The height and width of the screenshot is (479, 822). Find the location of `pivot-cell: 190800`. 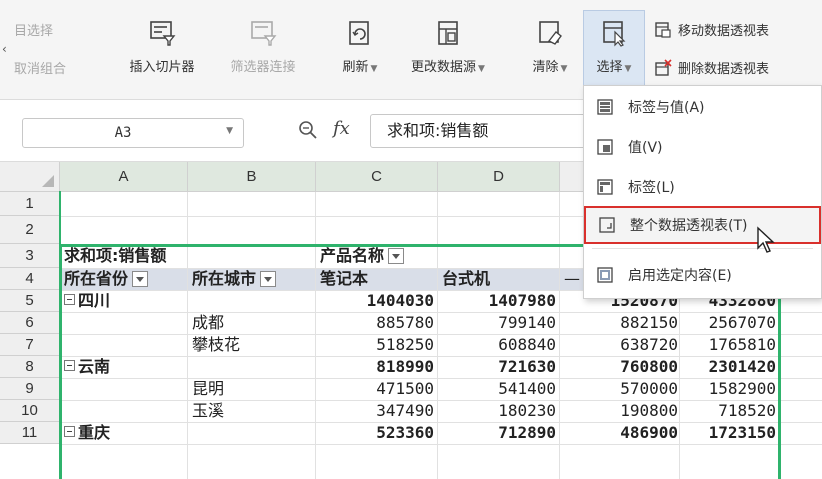

pivot-cell: 190800 is located at coordinates (619, 411).